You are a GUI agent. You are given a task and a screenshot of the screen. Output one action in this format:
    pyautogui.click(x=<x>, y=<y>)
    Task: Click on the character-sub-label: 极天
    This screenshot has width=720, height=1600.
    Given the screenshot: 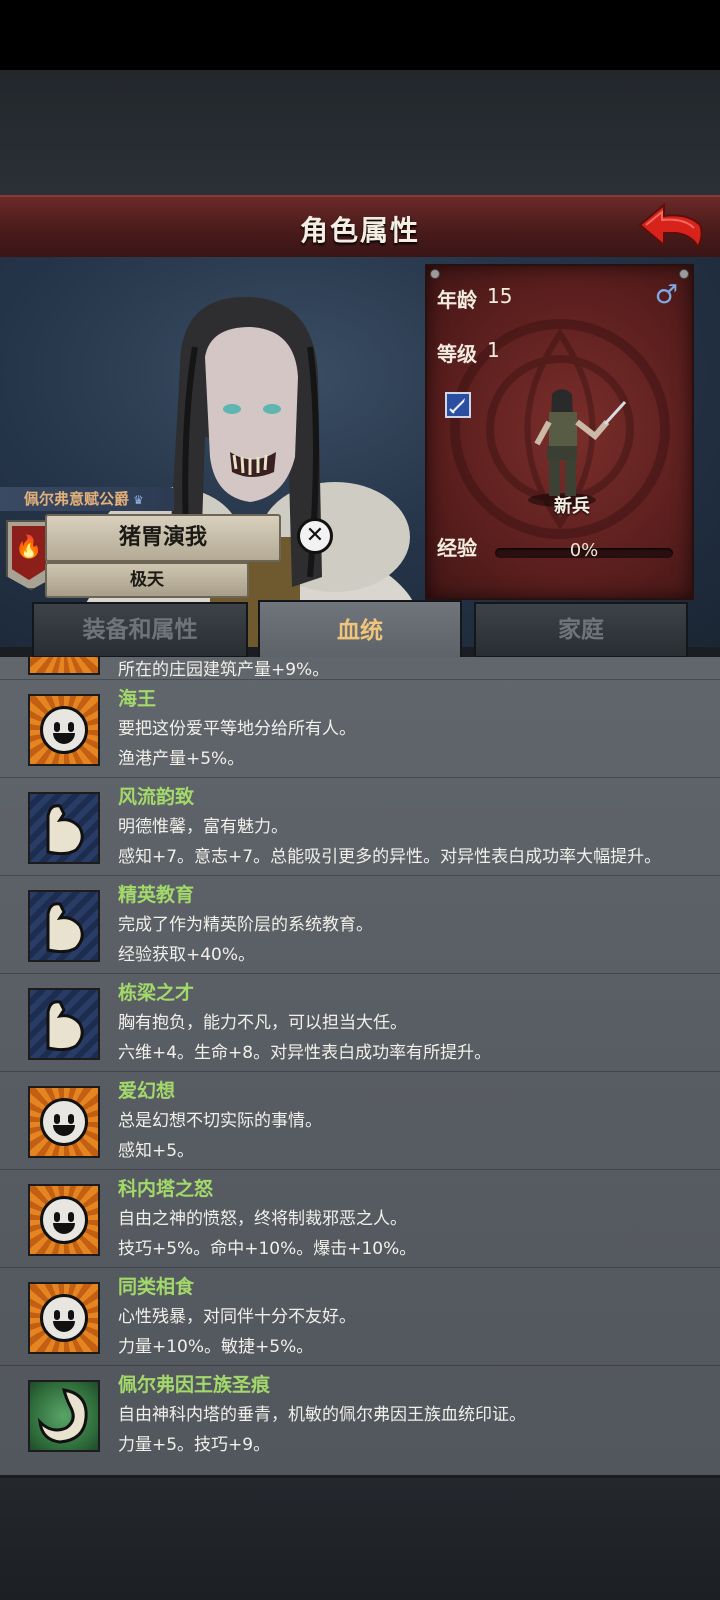 What is the action you would take?
    pyautogui.click(x=147, y=580)
    